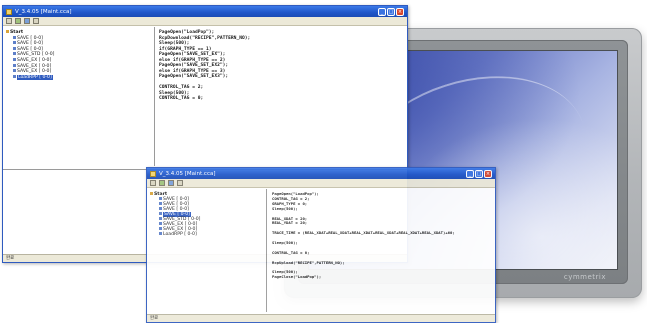 The height and width of the screenshot is (323, 647). Describe the element at coordinates (584, 277) in the screenshot. I see `device-brand-logo: cymmetrix` at that location.